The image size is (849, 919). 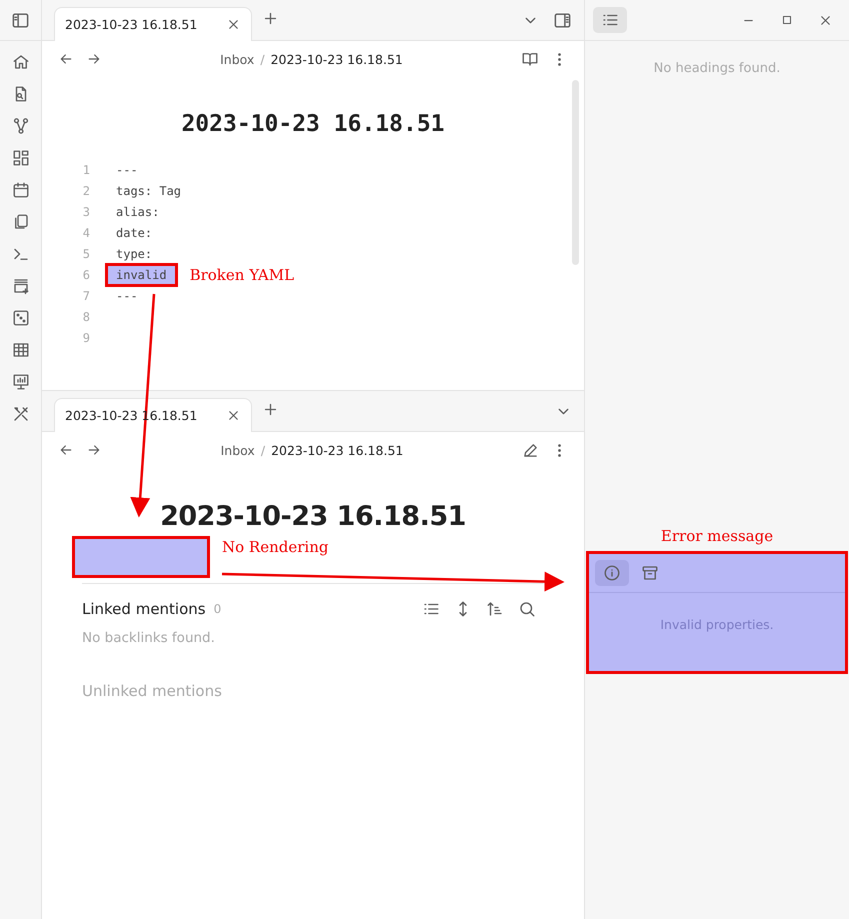 I want to click on search-icon, so click(x=527, y=609).